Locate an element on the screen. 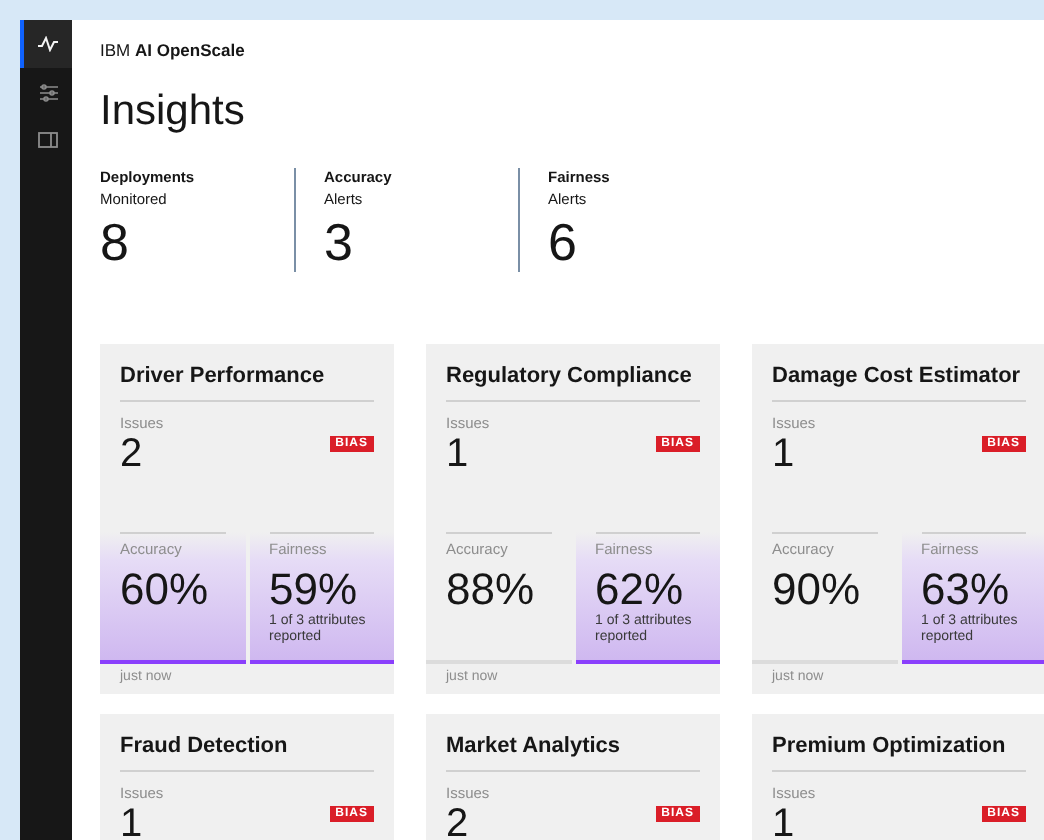  stat-value: 6 is located at coordinates (563, 242).